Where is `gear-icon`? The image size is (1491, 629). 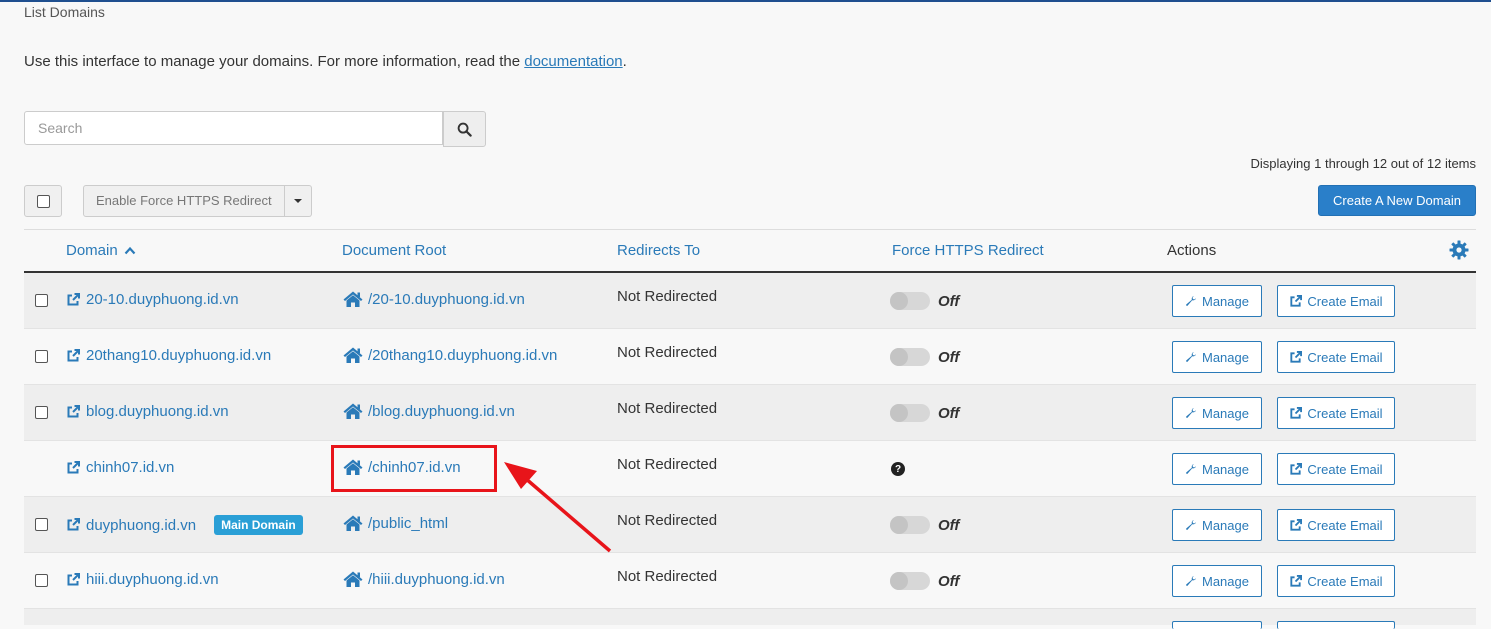 gear-icon is located at coordinates (1459, 250).